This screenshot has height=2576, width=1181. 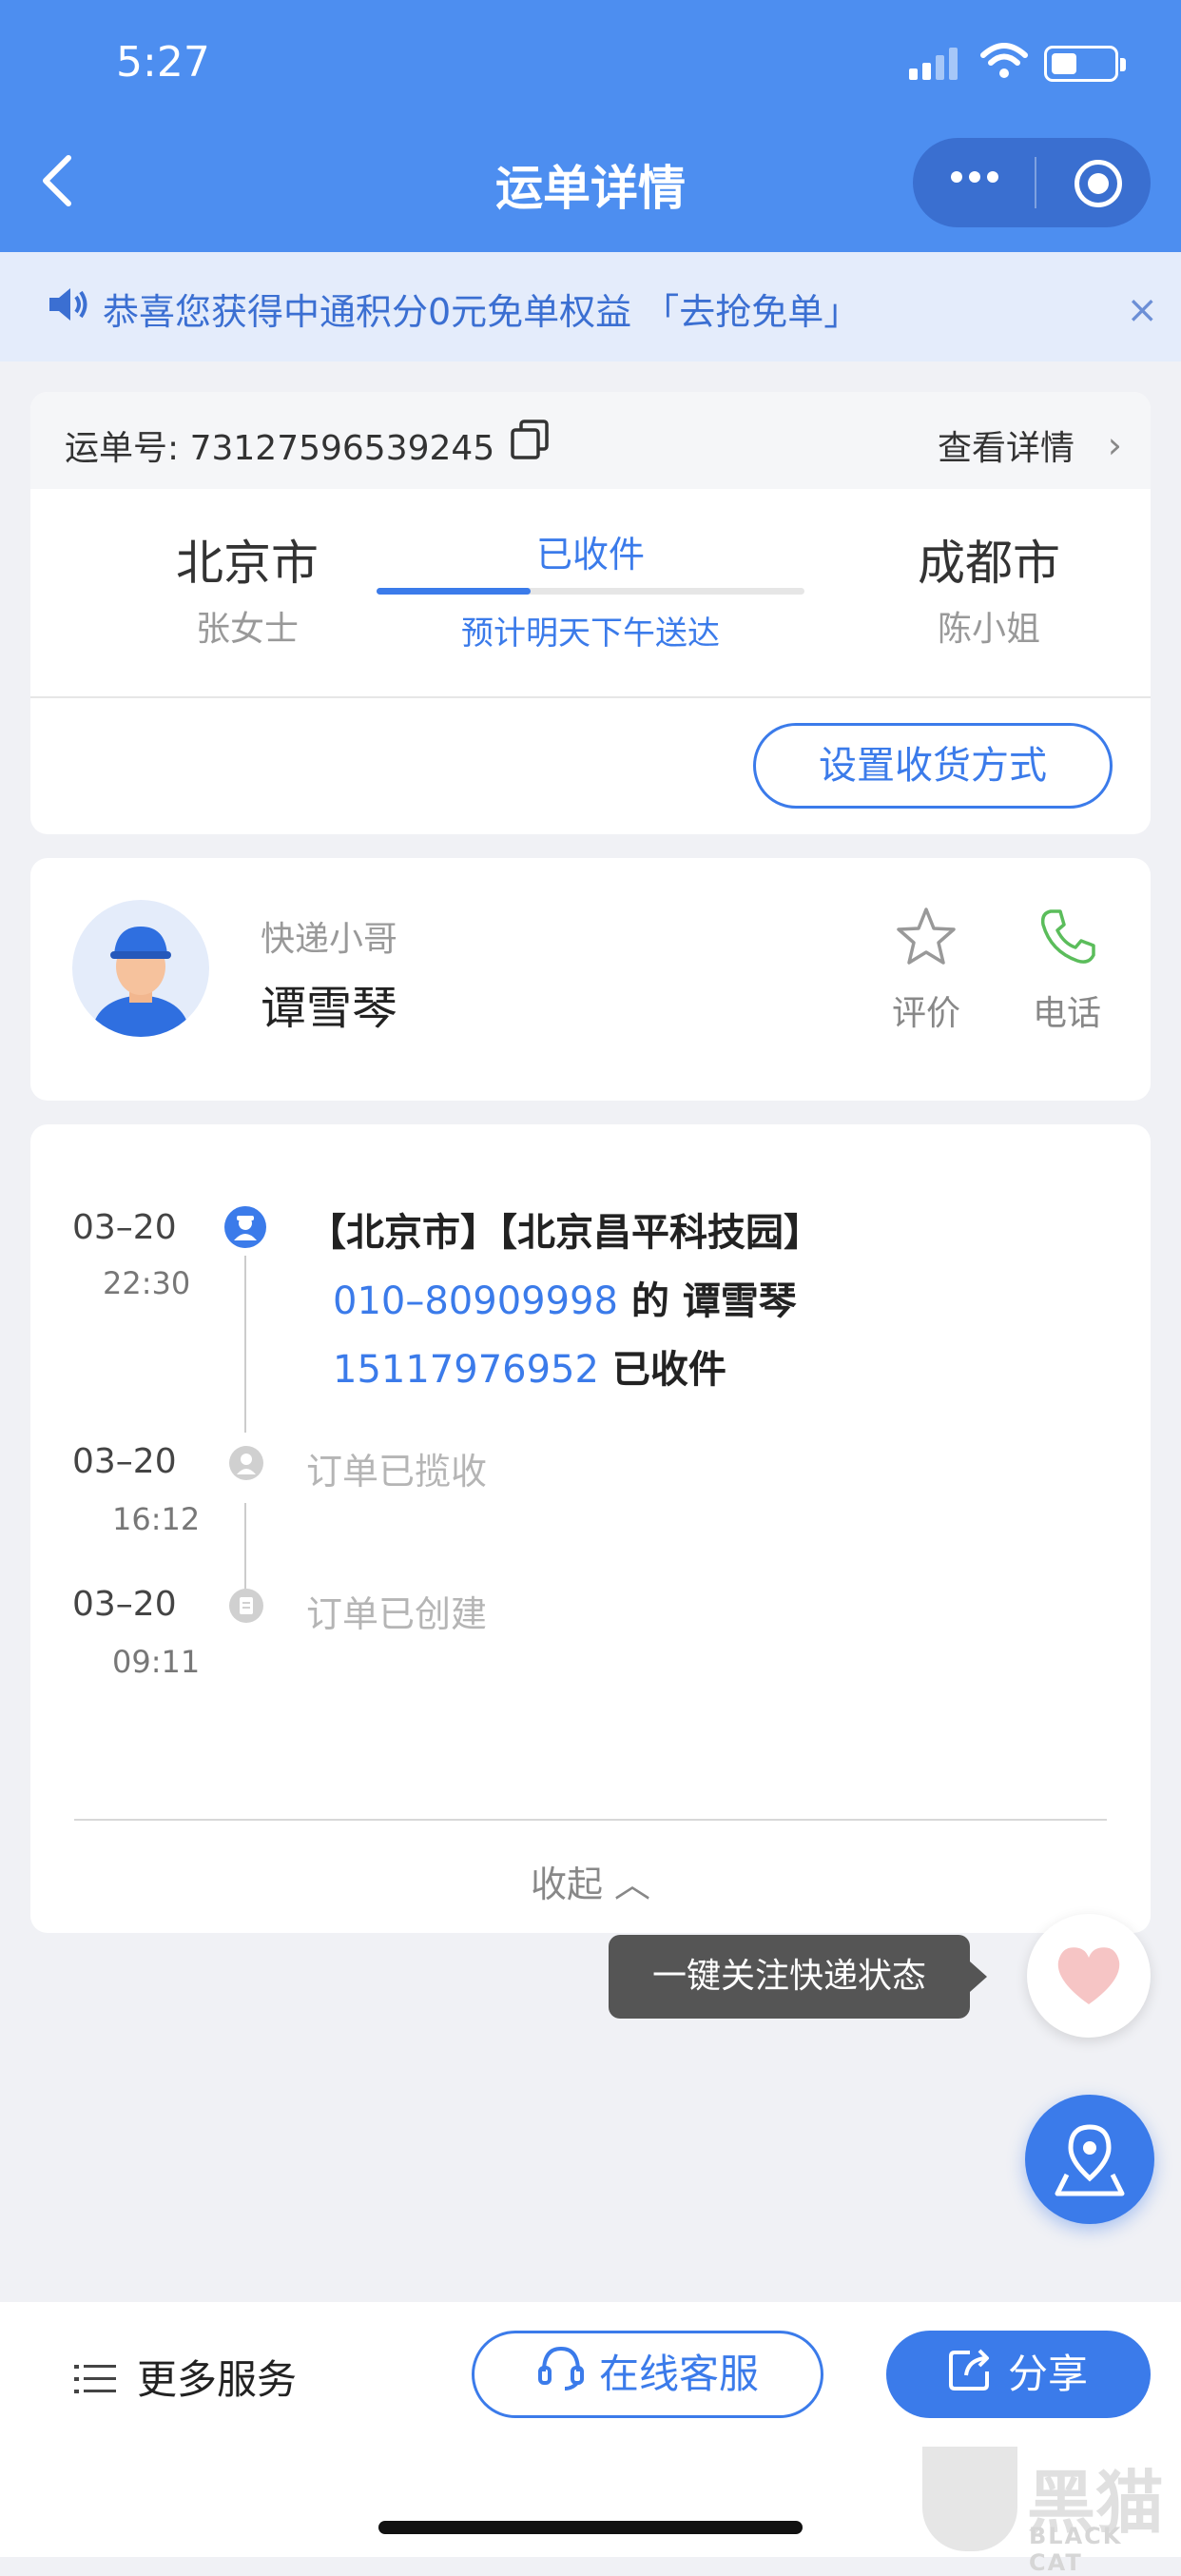 What do you see at coordinates (397, 1472) in the screenshot?
I see `timeline-entry-text: 订单已揽收` at bounding box center [397, 1472].